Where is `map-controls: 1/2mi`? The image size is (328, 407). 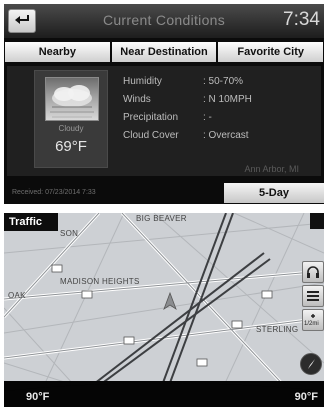 map-controls: 1/2mi is located at coordinates (313, 297).